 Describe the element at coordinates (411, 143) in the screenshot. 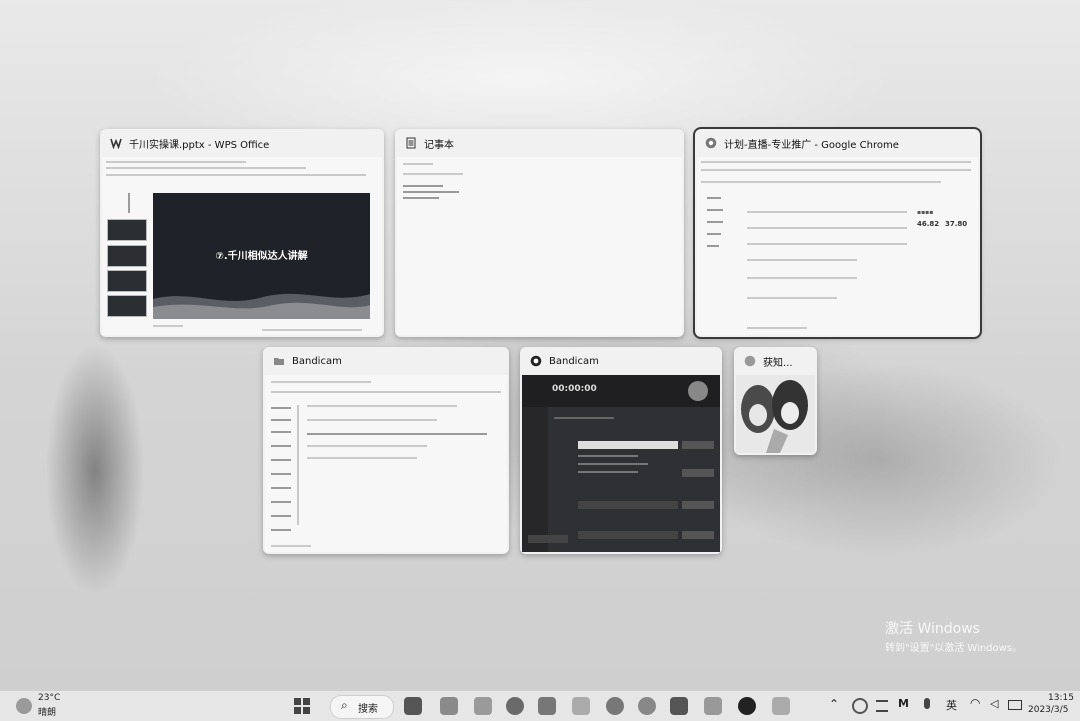

I see `notepad-icon` at that location.